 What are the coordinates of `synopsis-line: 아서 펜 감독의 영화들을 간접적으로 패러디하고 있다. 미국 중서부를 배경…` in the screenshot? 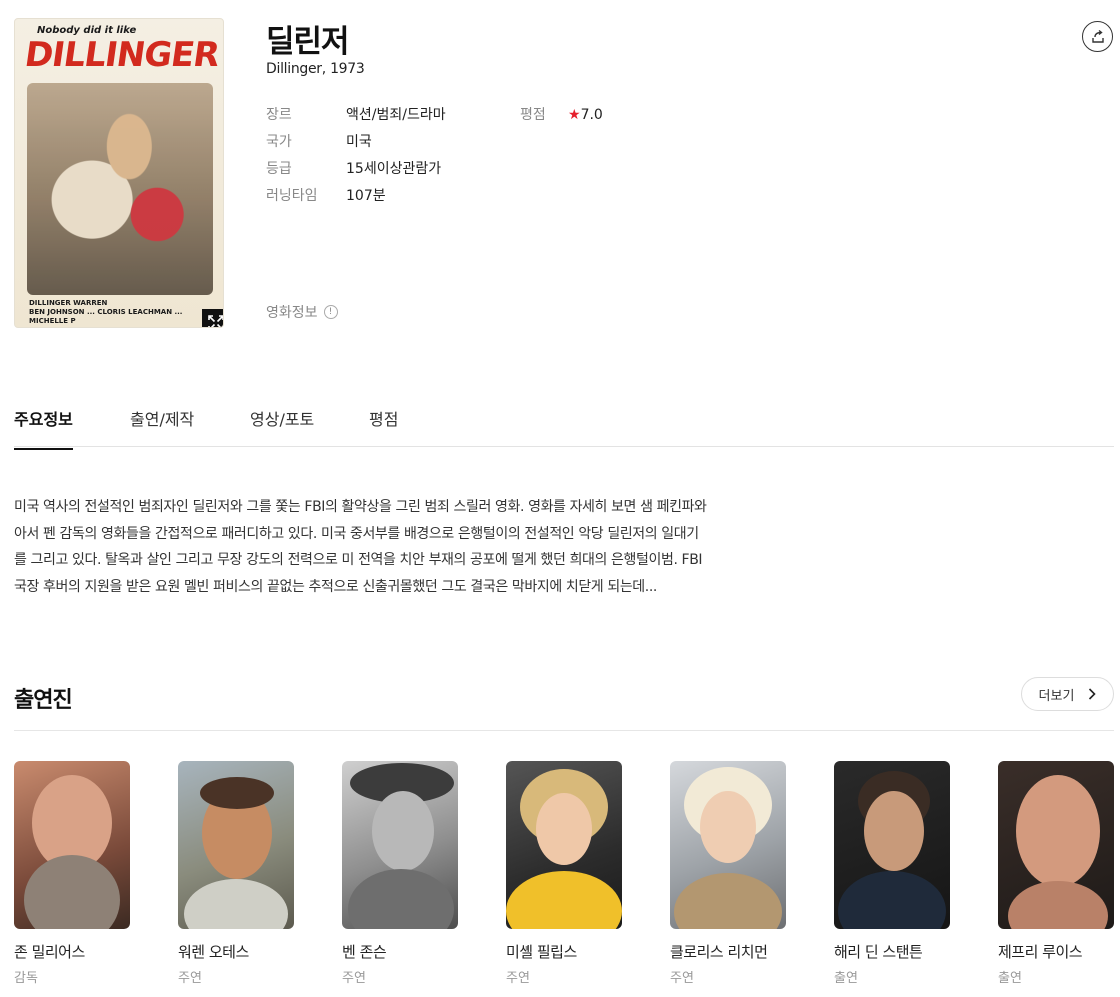 It's located at (356, 533).